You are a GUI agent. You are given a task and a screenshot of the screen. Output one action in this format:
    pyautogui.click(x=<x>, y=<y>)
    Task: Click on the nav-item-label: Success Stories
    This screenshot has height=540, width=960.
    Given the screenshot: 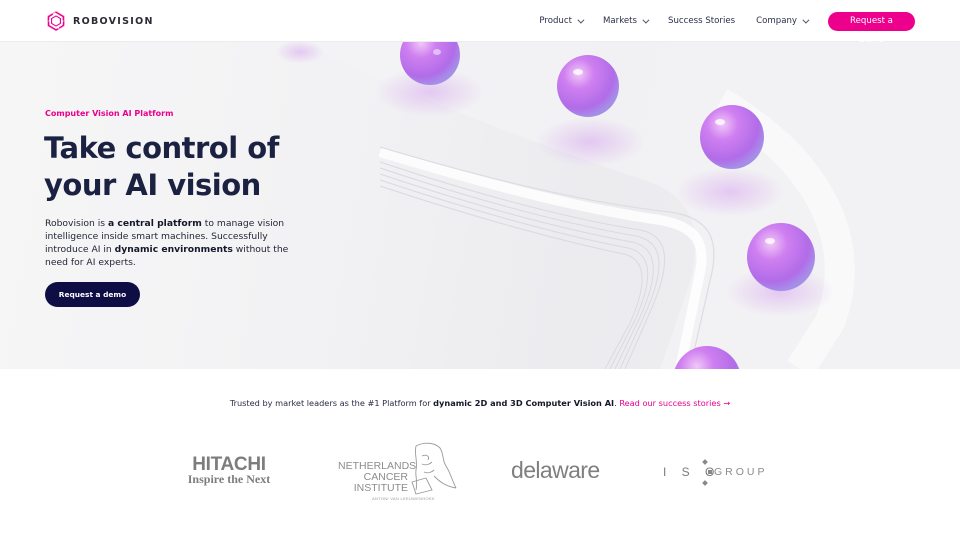 What is the action you would take?
    pyautogui.click(x=702, y=21)
    